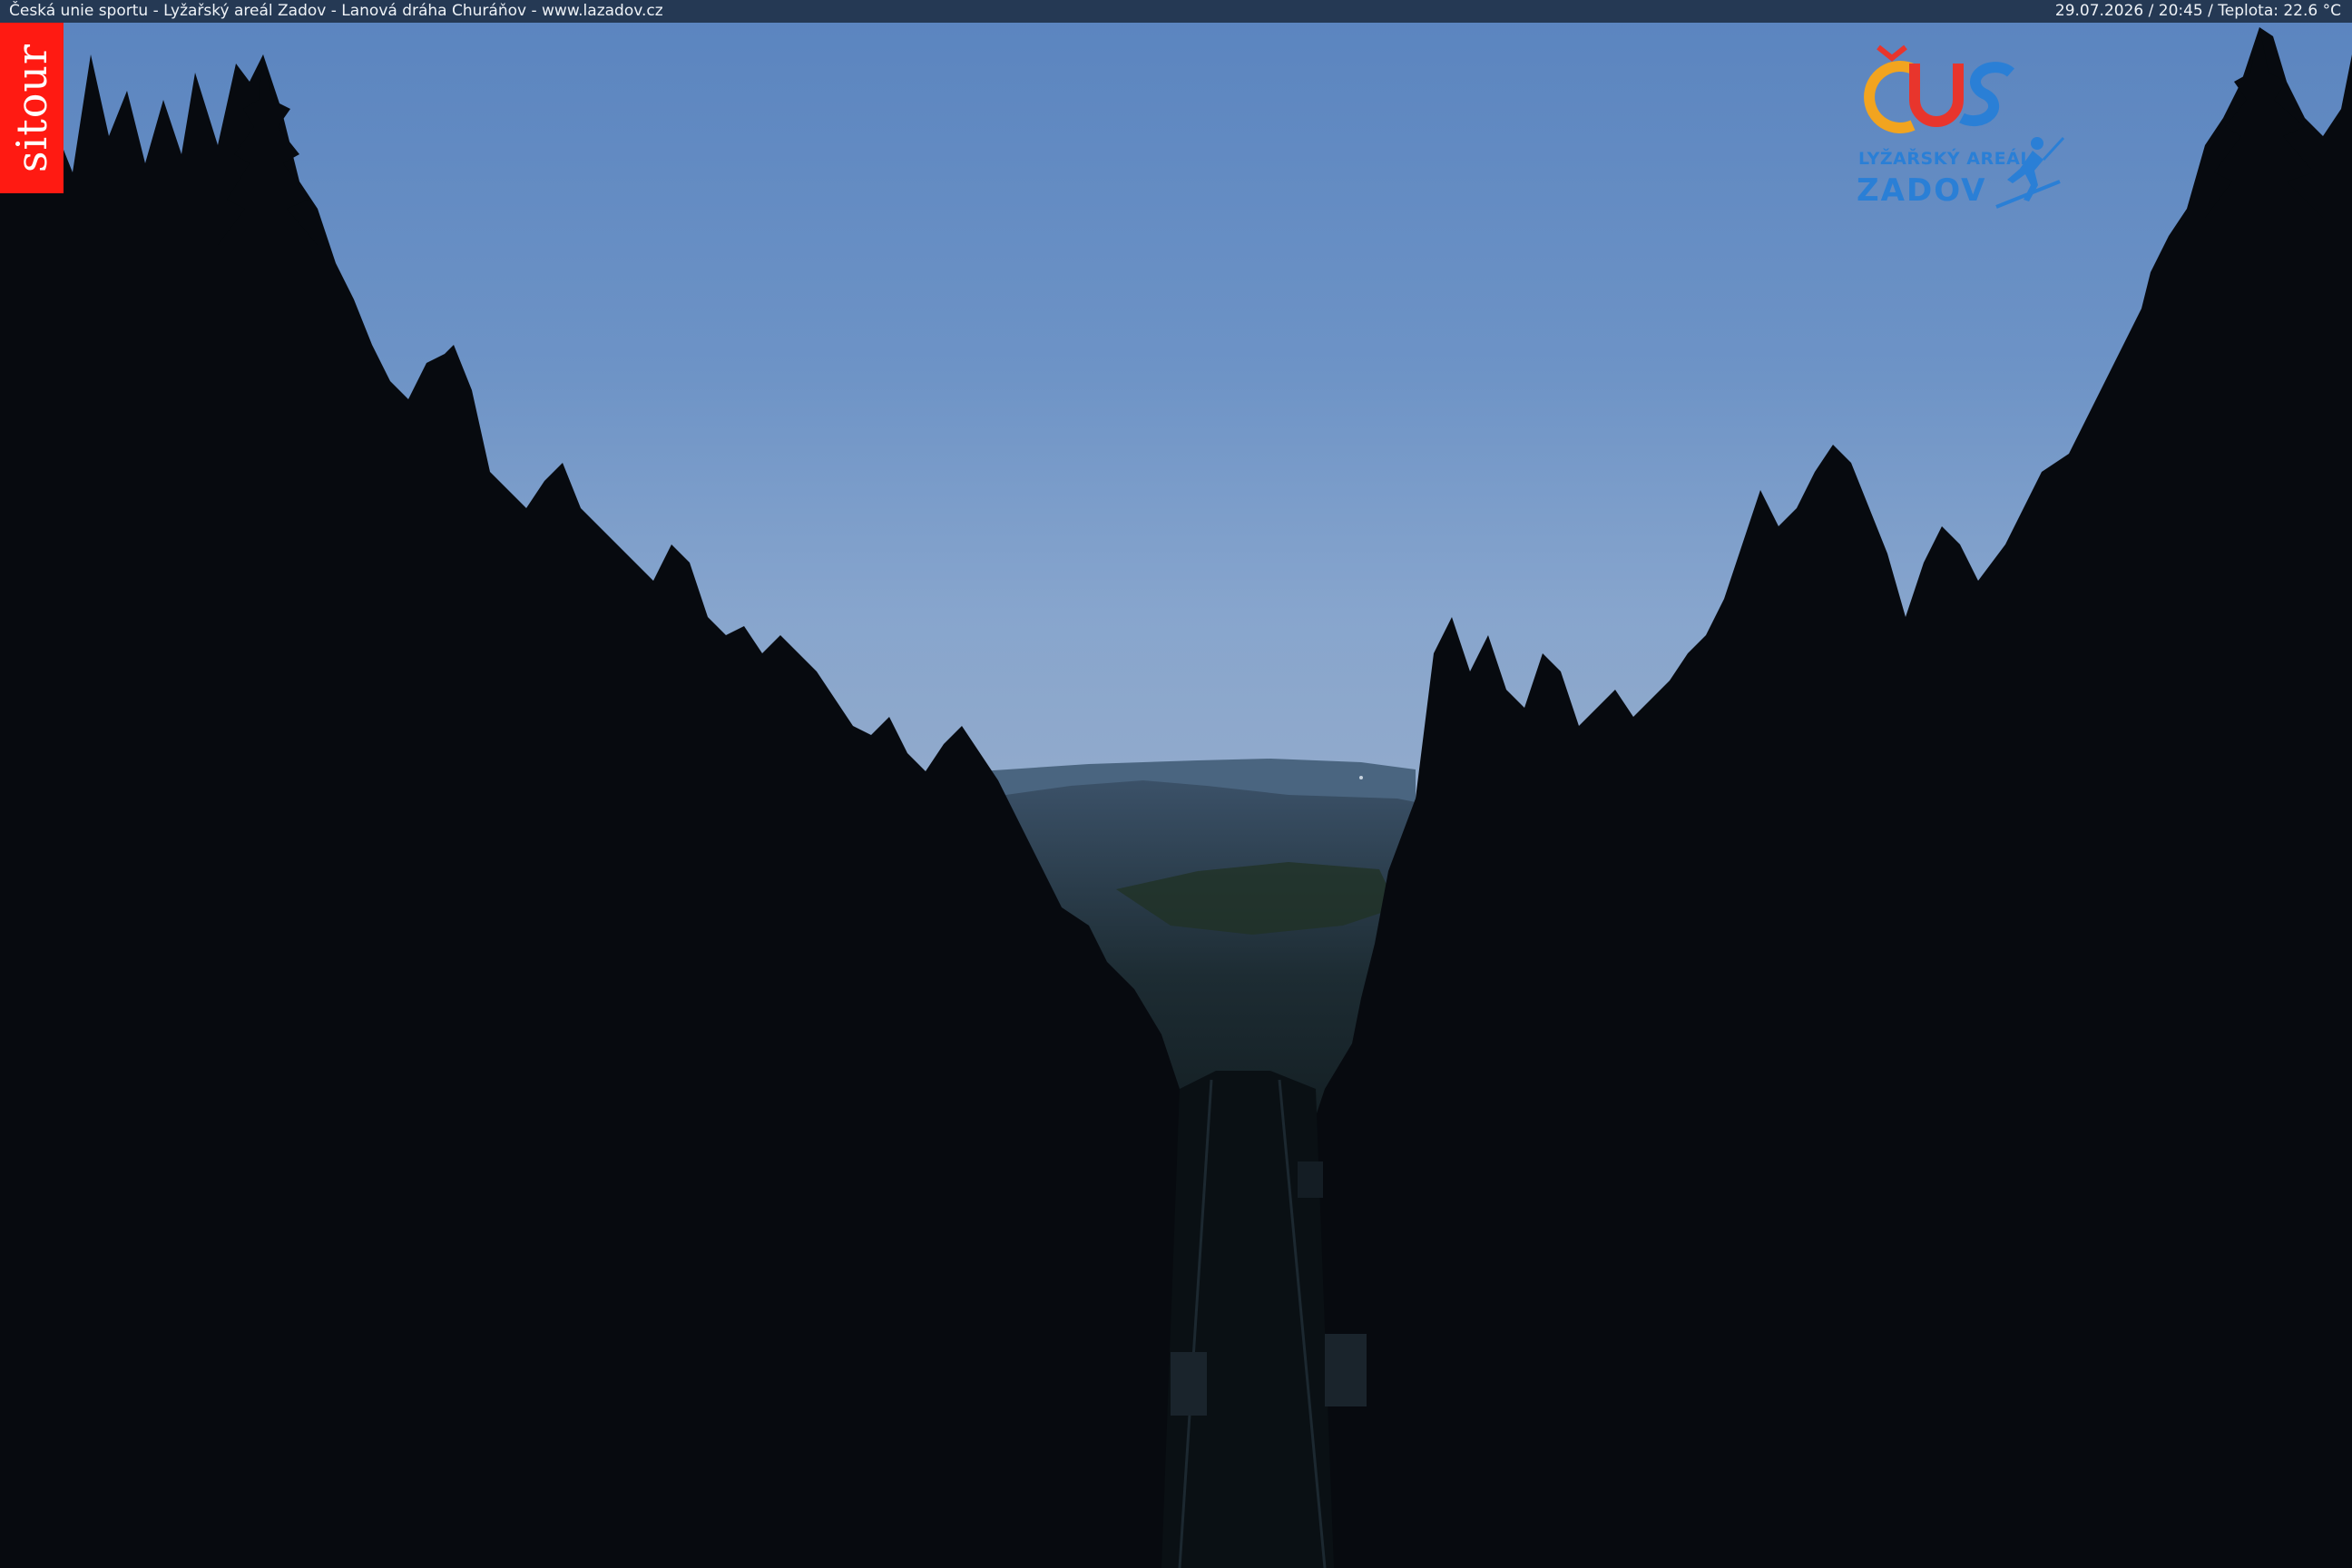 The image size is (2352, 1568). I want to click on sitour-logo: sitour, so click(32, 108).